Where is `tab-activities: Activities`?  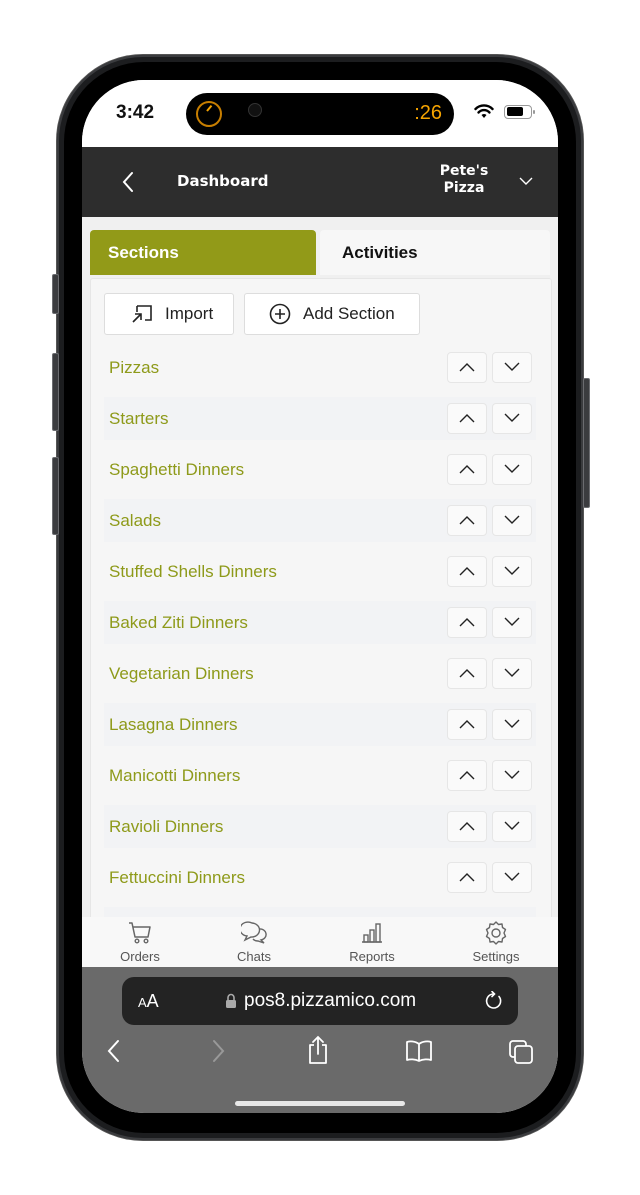 tab-activities: Activities is located at coordinates (435, 252).